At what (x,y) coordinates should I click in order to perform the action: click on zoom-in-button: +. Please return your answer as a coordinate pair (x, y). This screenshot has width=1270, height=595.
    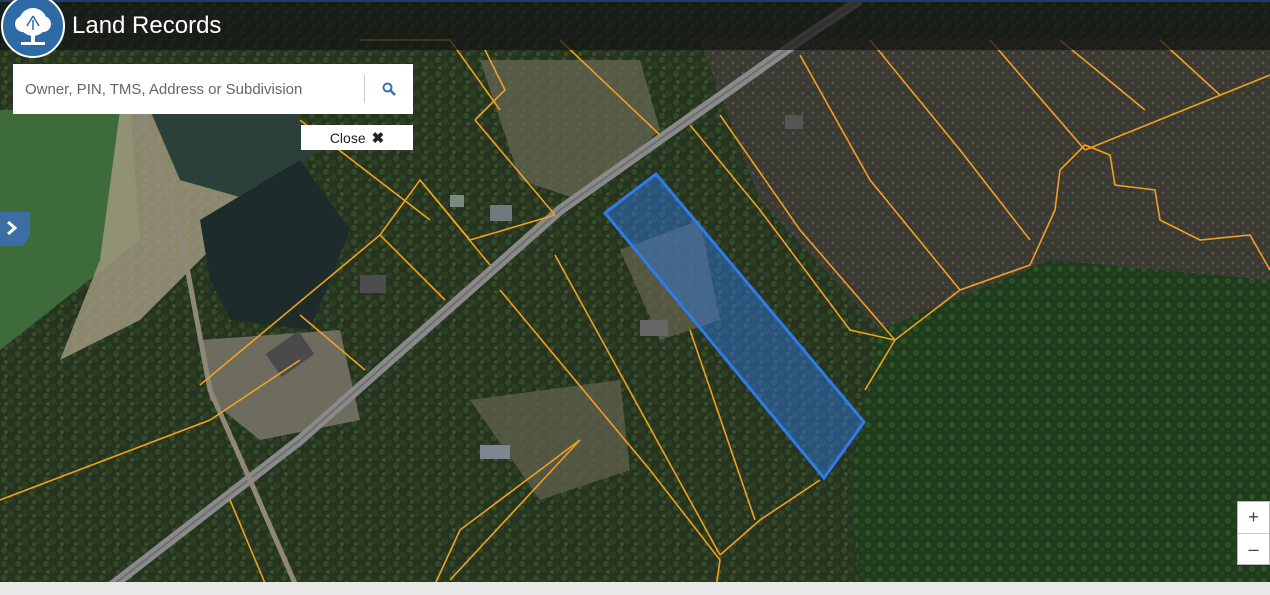
    Looking at the image, I should click on (1253, 517).